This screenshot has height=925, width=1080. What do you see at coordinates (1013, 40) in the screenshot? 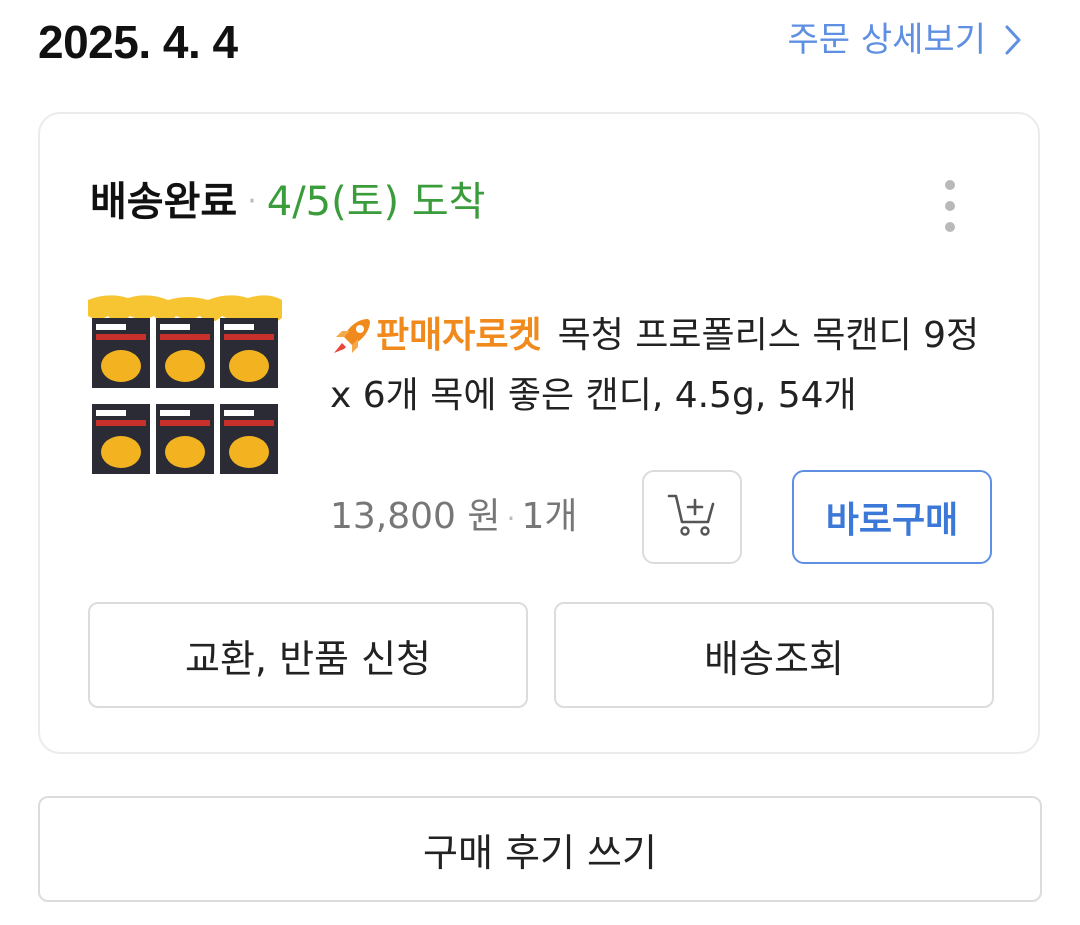
I see `chevron-right-icon` at bounding box center [1013, 40].